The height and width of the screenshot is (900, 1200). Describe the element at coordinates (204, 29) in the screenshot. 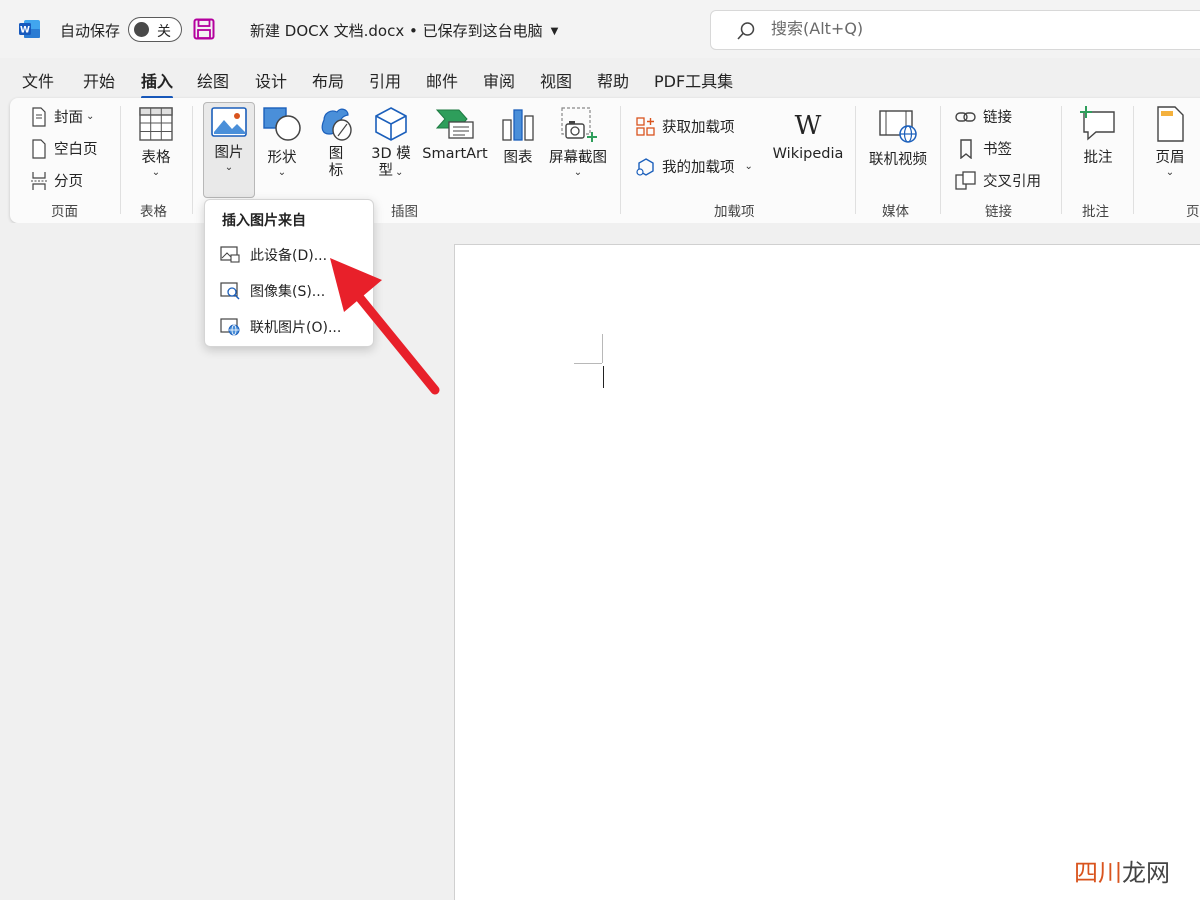

I see `save-icon` at that location.